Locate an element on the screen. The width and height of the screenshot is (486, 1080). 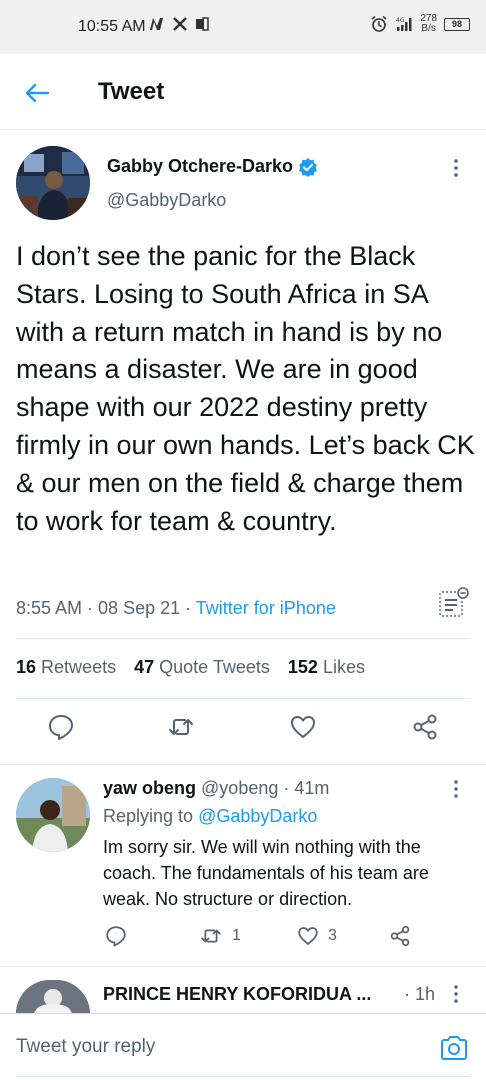
reply-compose-bar is located at coordinates (243, 1046).